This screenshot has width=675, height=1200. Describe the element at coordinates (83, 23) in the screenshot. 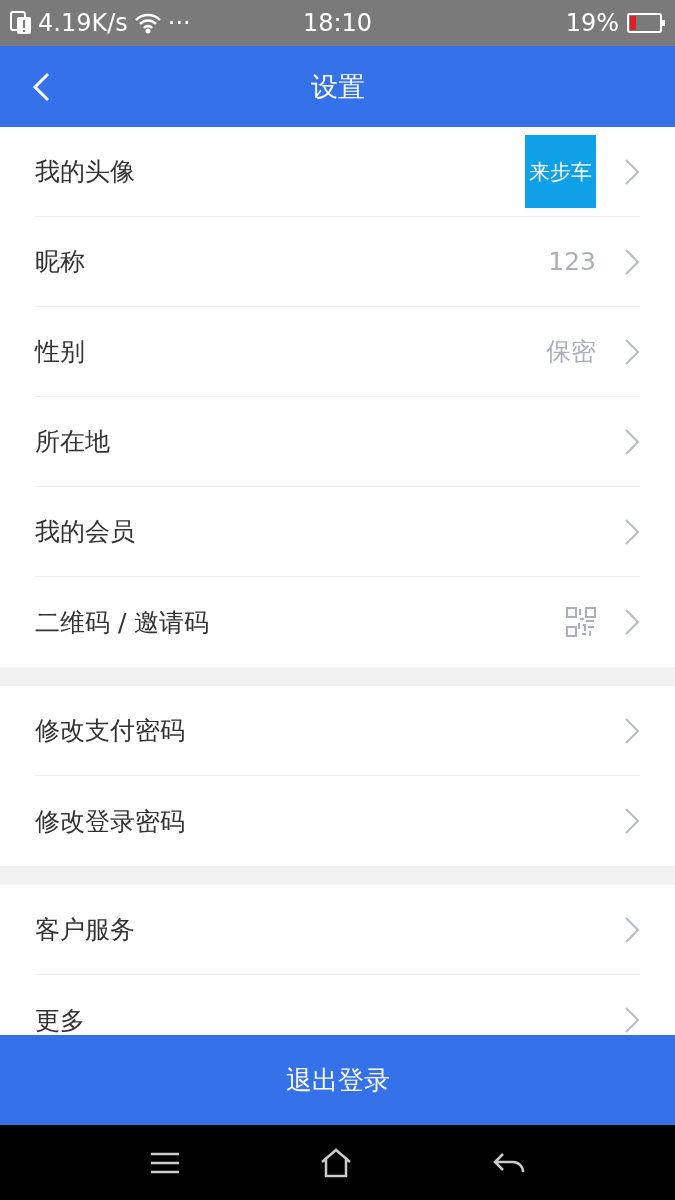

I see `network-speed: 4.19K/s` at that location.